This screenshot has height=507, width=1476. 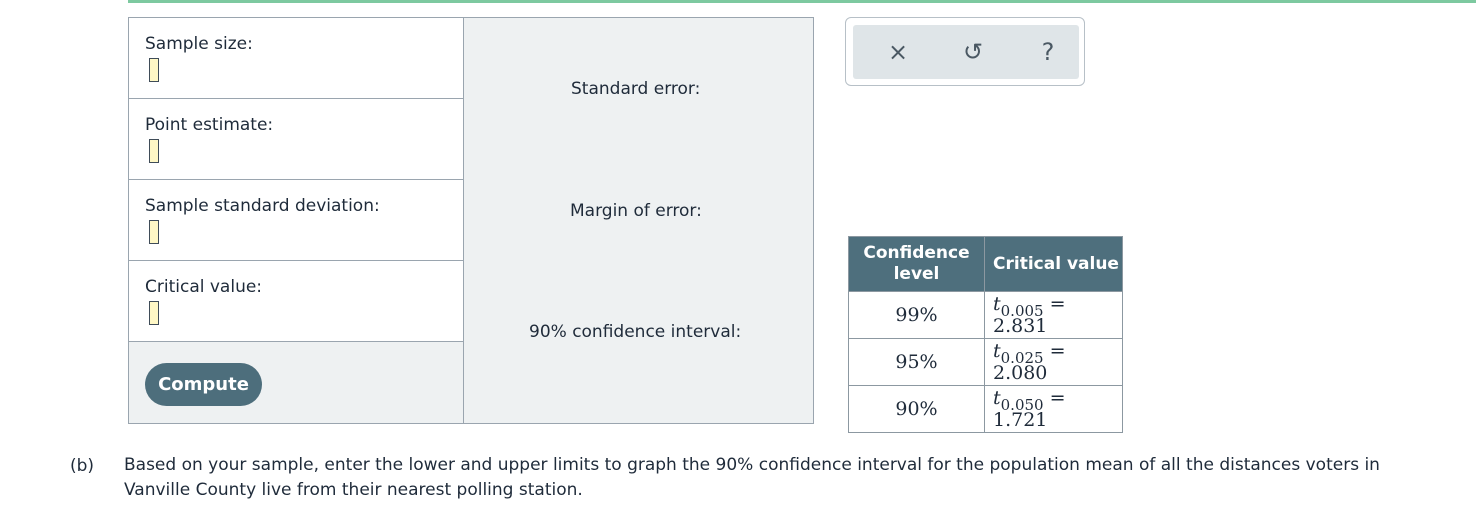 What do you see at coordinates (296, 139) in the screenshot?
I see `point-estimate-cell: Point estimate:` at bounding box center [296, 139].